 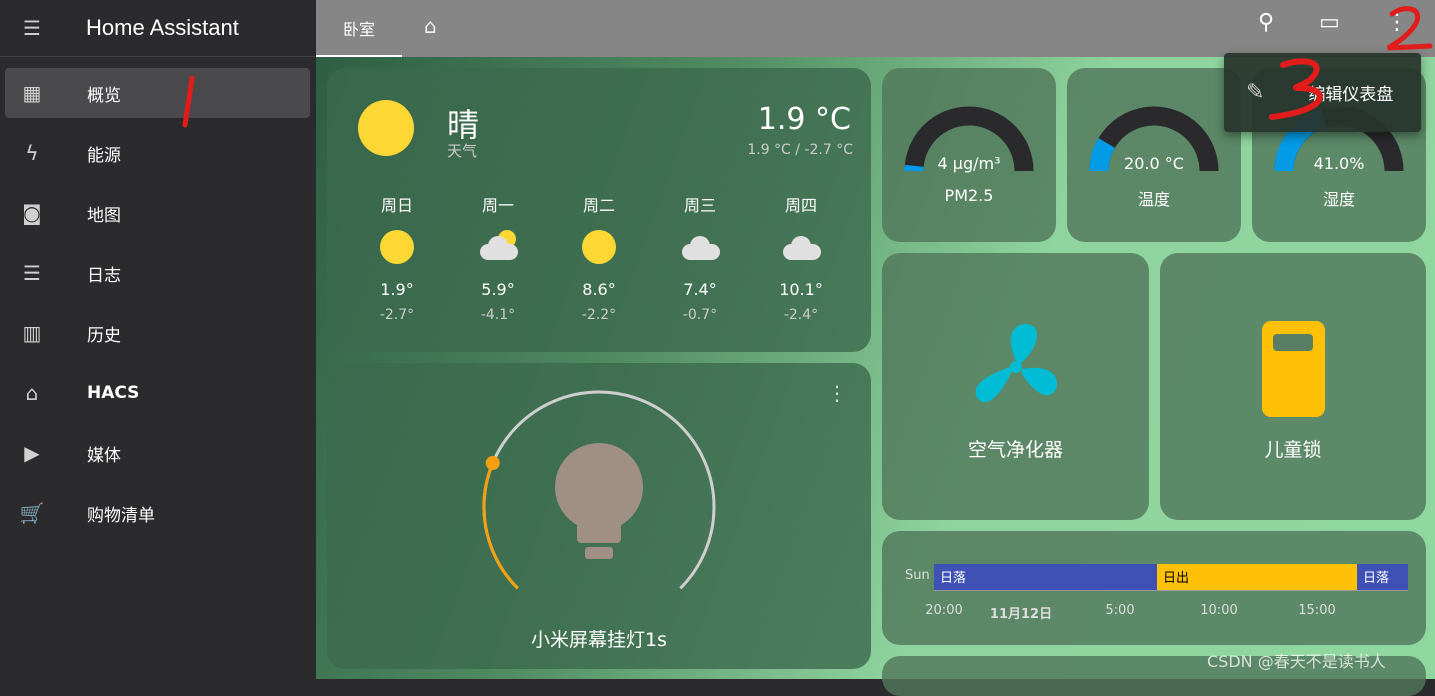 What do you see at coordinates (462, 150) in the screenshot?
I see `weather-name: 天气` at bounding box center [462, 150].